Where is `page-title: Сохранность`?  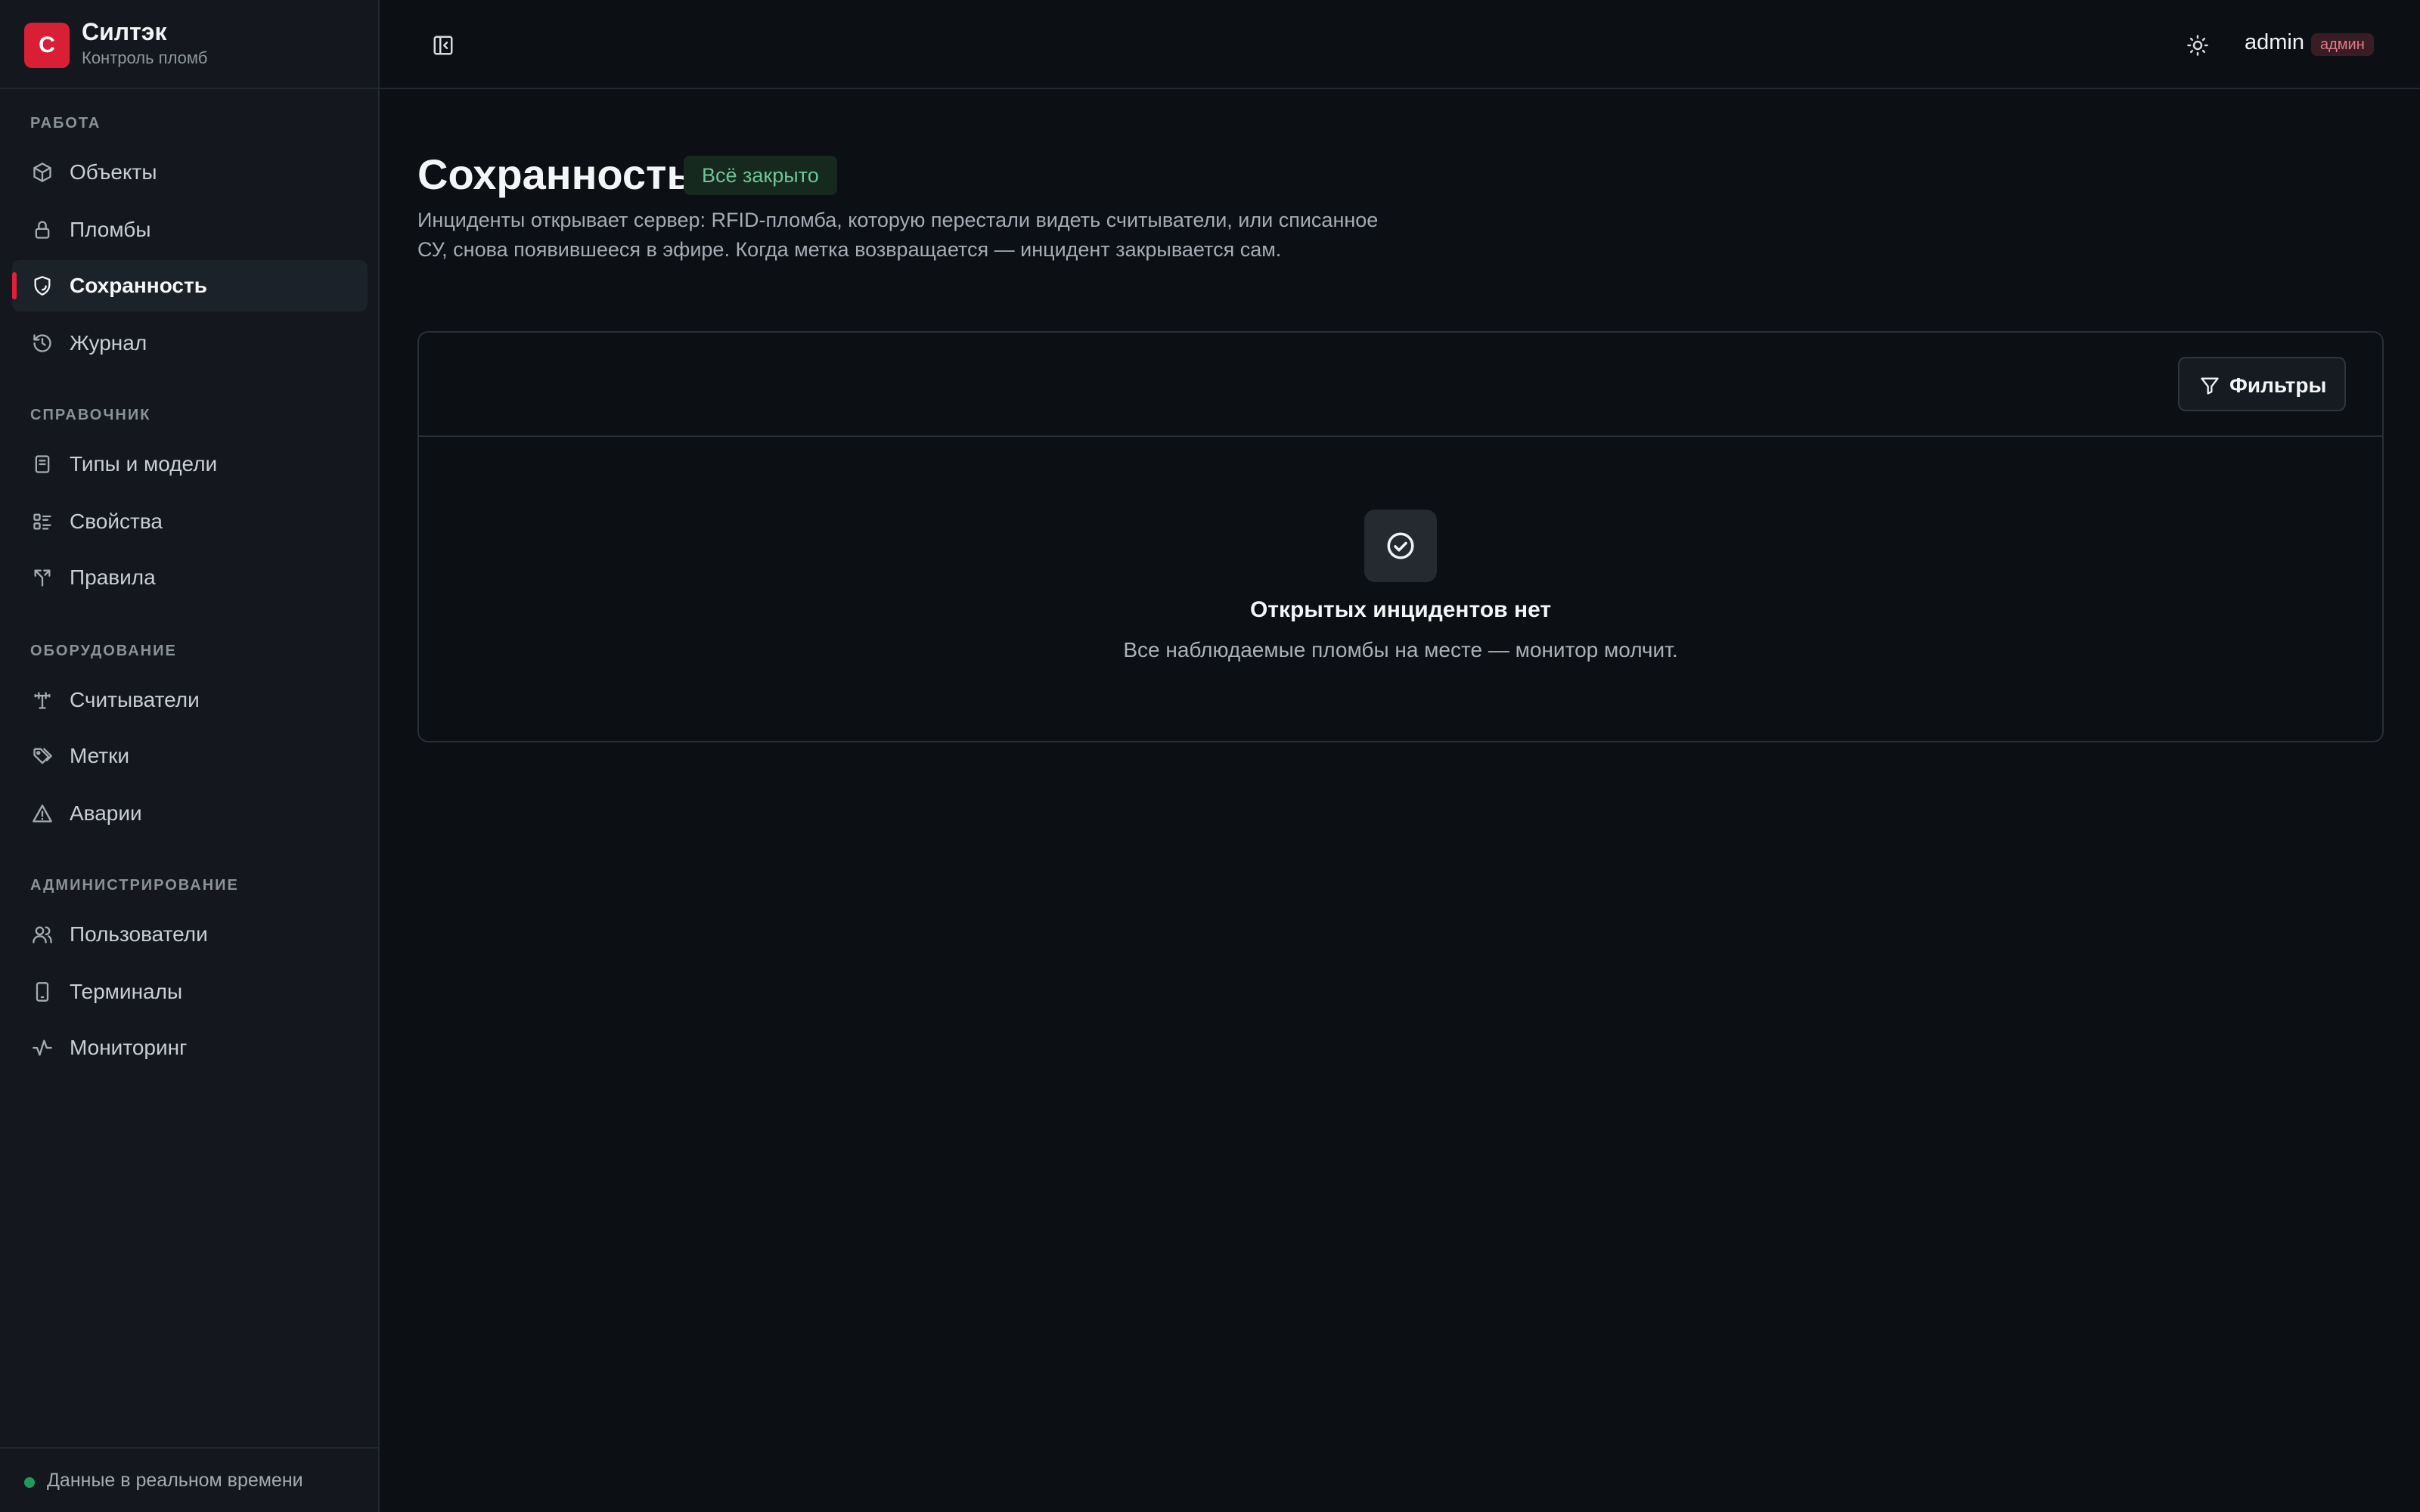 page-title: Сохранность is located at coordinates (555, 174).